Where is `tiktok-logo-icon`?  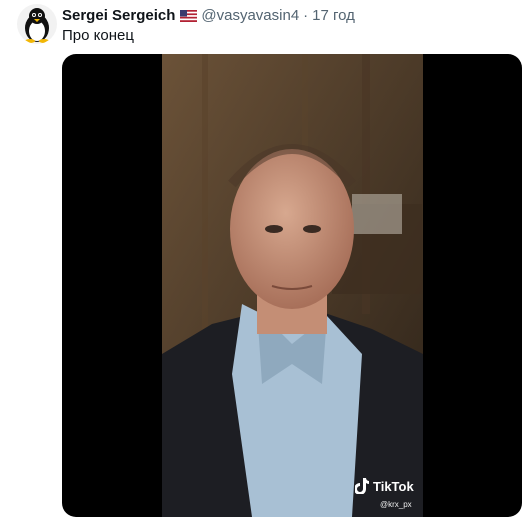
tiktok-logo-icon is located at coordinates (362, 486).